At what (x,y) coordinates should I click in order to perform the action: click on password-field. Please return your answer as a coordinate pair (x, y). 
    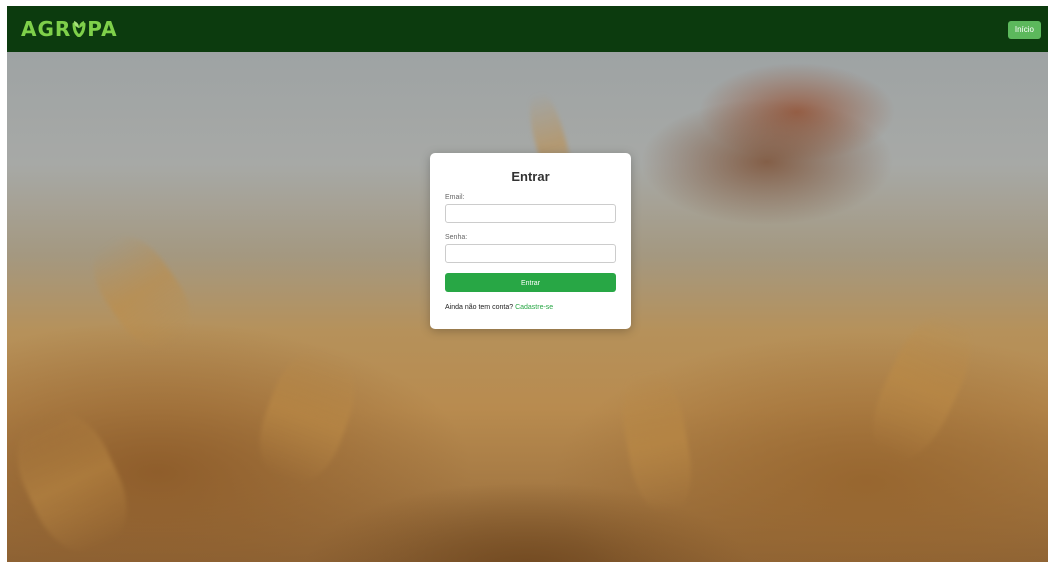
    Looking at the image, I should click on (530, 253).